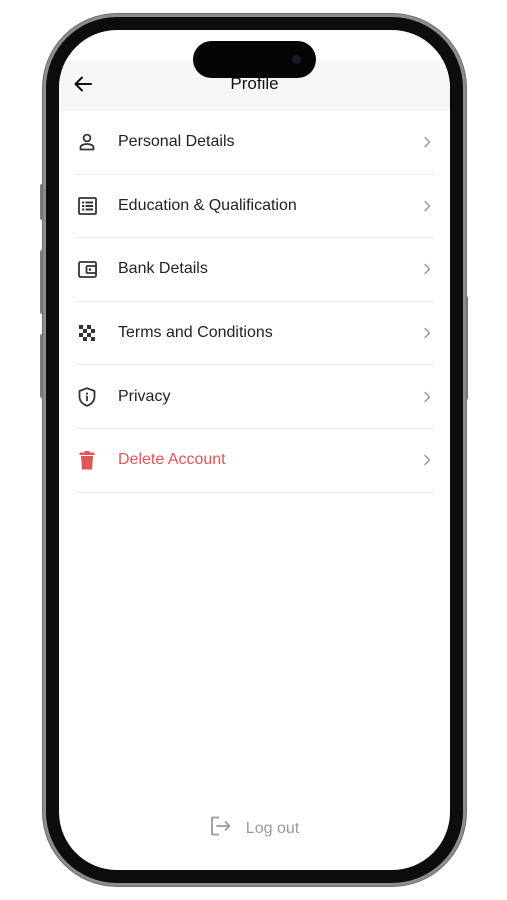 Image resolution: width=507 pixels, height=900 pixels. What do you see at coordinates (87, 206) in the screenshot?
I see `list-document-icon` at bounding box center [87, 206].